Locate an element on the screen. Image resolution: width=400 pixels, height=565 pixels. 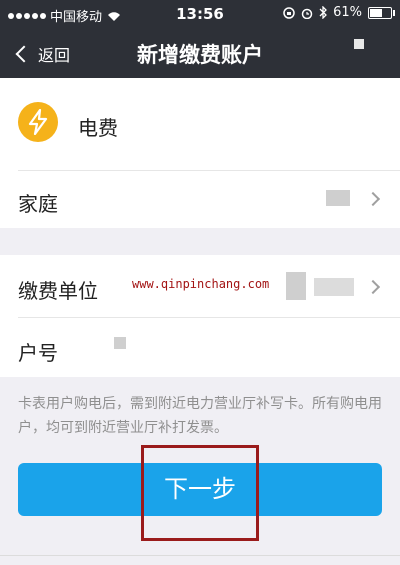
battery-fill is located at coordinates (376, 12).